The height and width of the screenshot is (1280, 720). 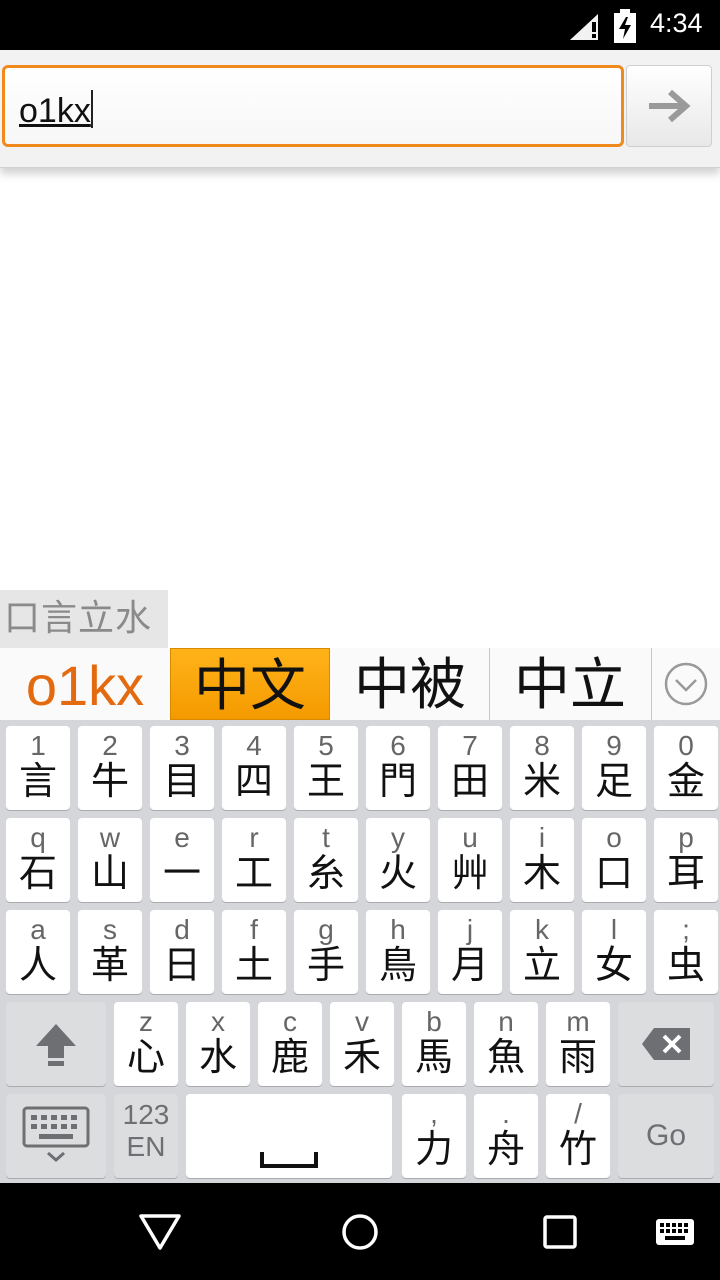 What do you see at coordinates (254, 860) in the screenshot?
I see `key: r工` at bounding box center [254, 860].